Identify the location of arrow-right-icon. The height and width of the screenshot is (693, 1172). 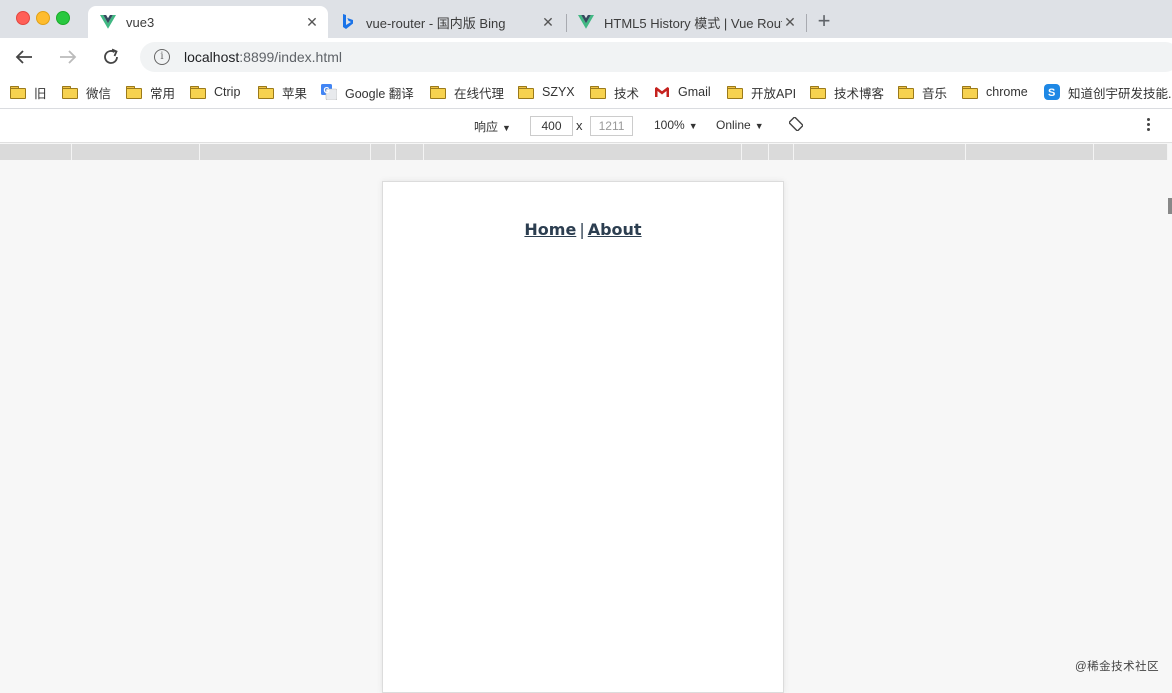
(68, 57).